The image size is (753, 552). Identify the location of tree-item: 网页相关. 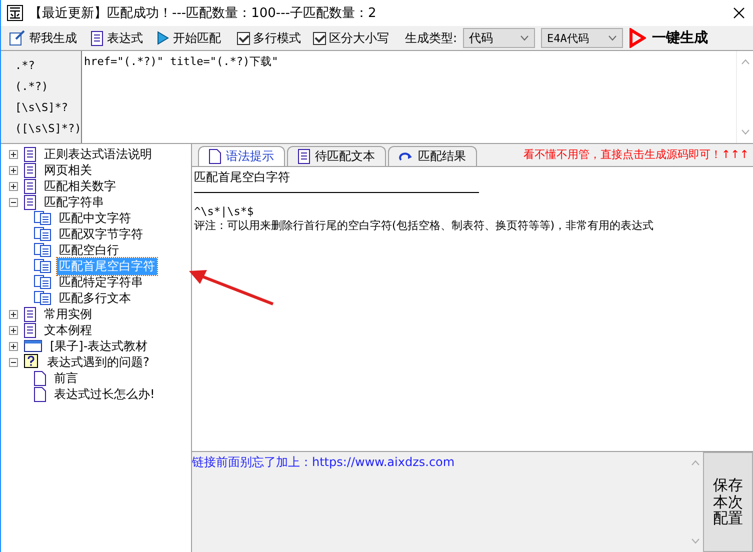
(68, 170).